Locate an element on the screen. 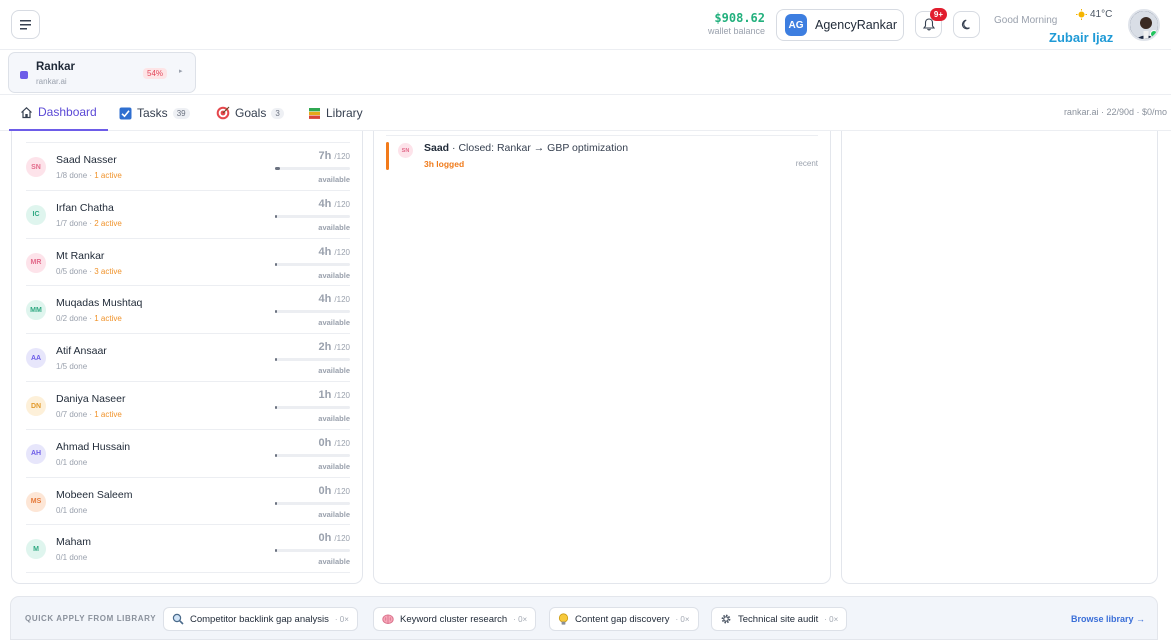  project-url: rankar.ai is located at coordinates (51, 81).